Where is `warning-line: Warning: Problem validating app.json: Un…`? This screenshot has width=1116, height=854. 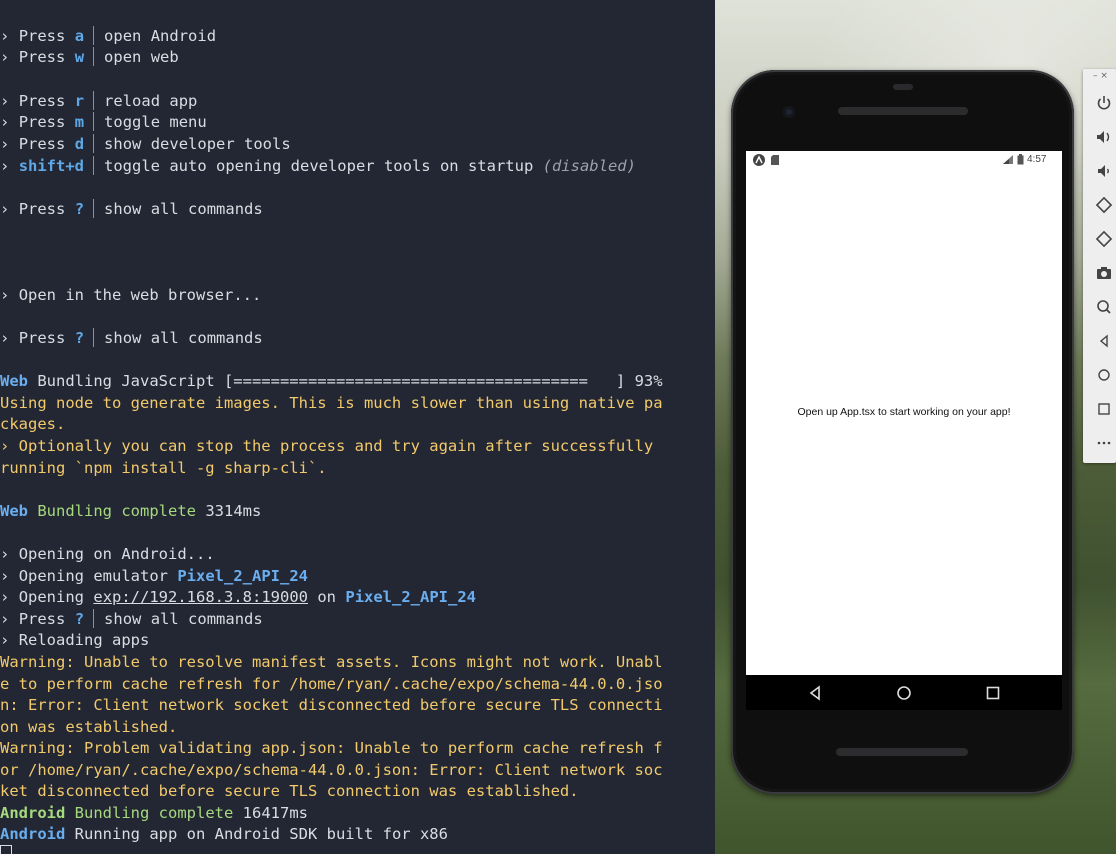
warning-line: Warning: Problem validating app.json: Un… is located at coordinates (331, 748).